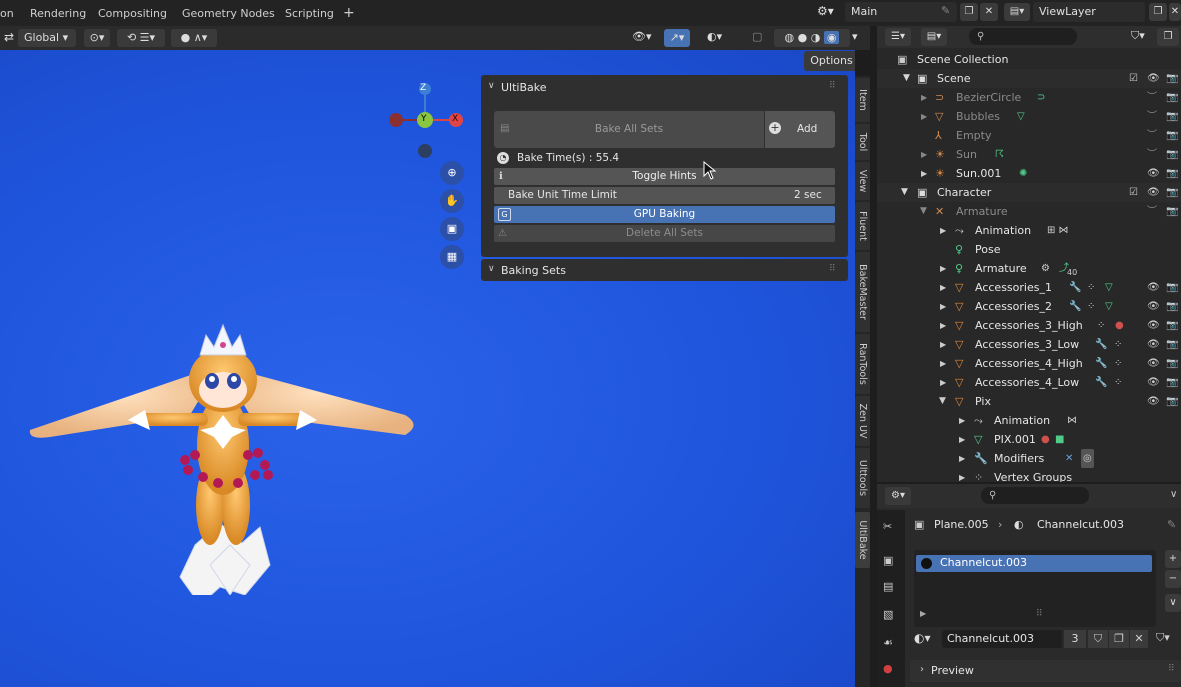 This screenshot has width=1181, height=687. I want to click on material-browse-icon: ◐▾, so click(922, 638).